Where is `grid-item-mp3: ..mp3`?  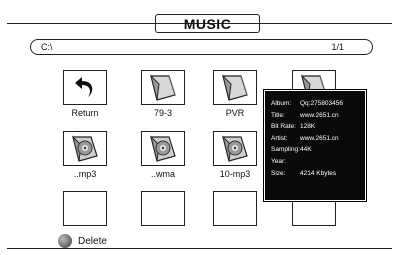 grid-item-mp3: ..mp3 is located at coordinates (85, 155).